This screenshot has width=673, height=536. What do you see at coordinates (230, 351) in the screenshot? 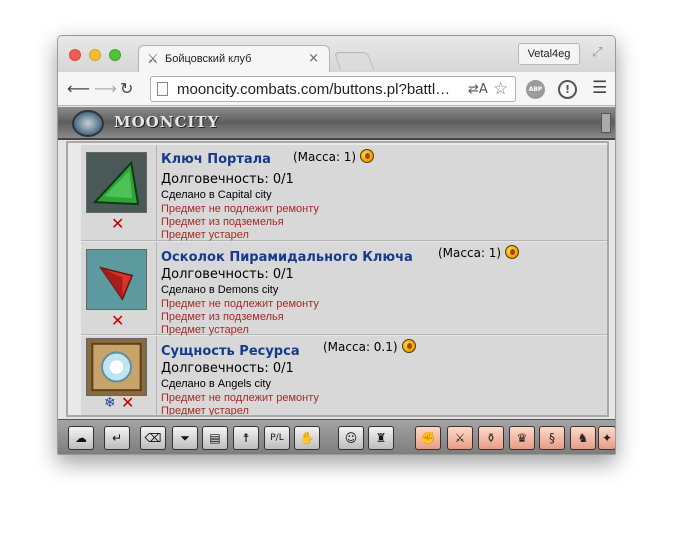
I see `item-name-link: Сущность Ресурса` at bounding box center [230, 351].